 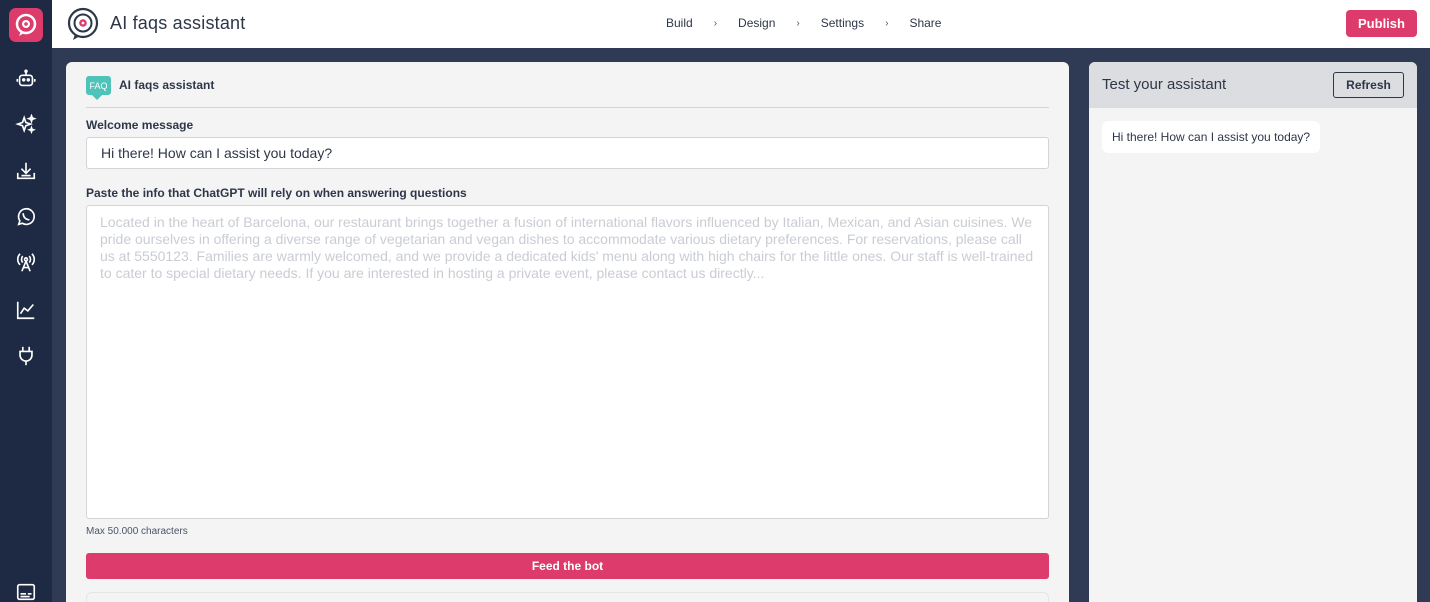 What do you see at coordinates (925, 23) in the screenshot?
I see `step-share: Share` at bounding box center [925, 23].